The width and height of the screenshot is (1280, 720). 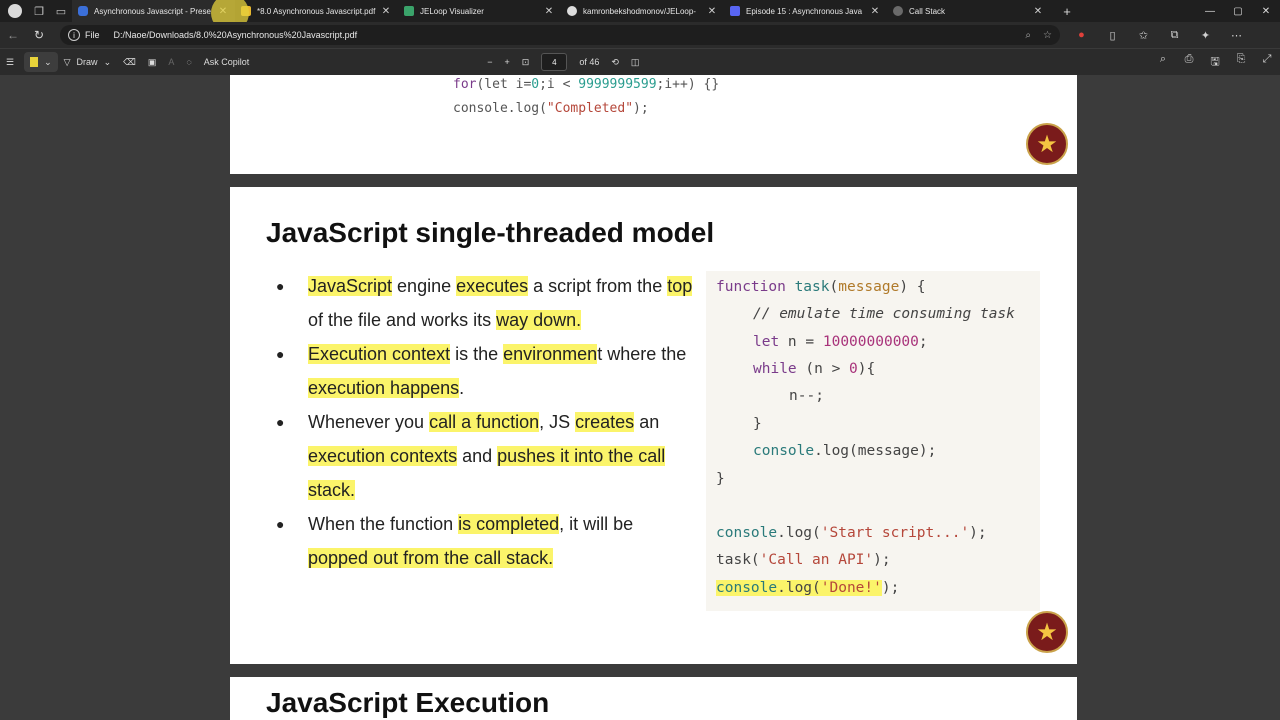 I want to click on save-icon: 🖫, so click(x=1215, y=62).